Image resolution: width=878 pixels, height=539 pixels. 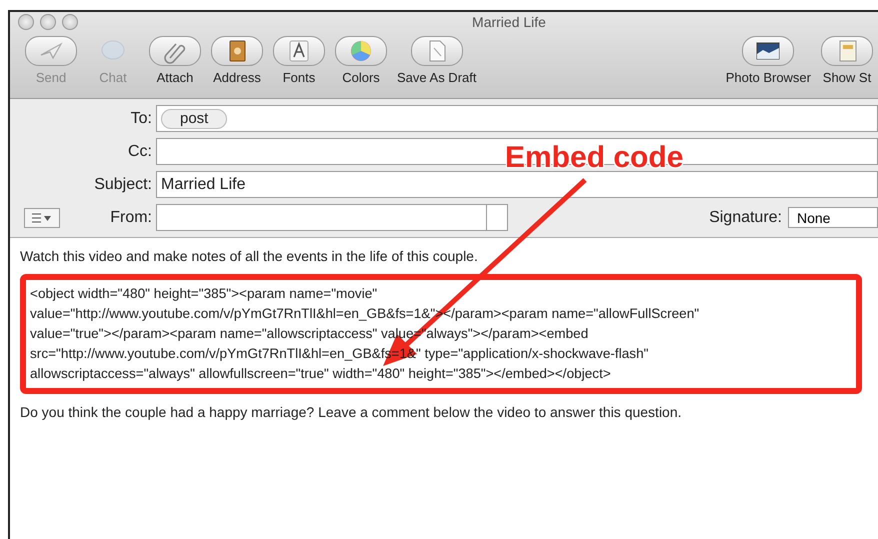 What do you see at coordinates (131, 217) in the screenshot?
I see `field-label: From:` at bounding box center [131, 217].